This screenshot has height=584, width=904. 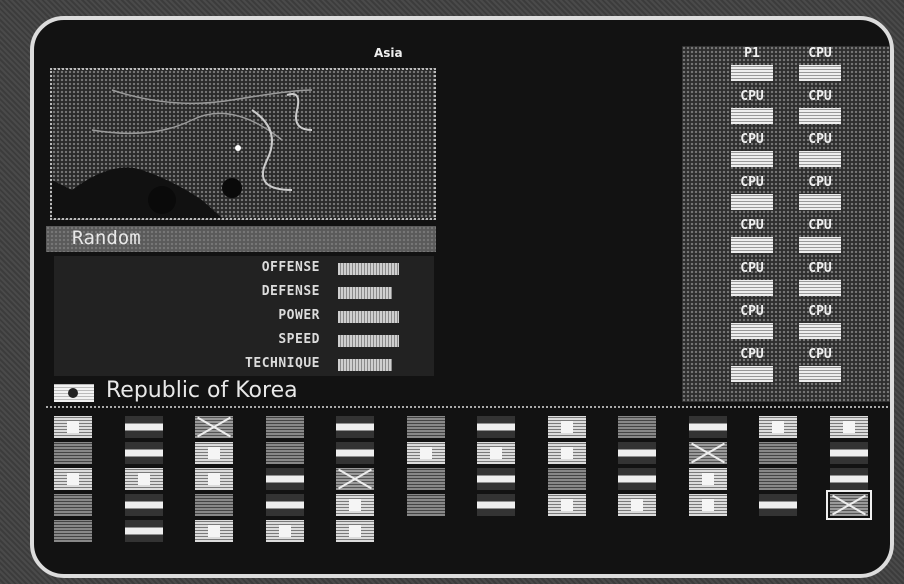 I want to click on selected-country: Republic of Korea, so click(x=250, y=391).